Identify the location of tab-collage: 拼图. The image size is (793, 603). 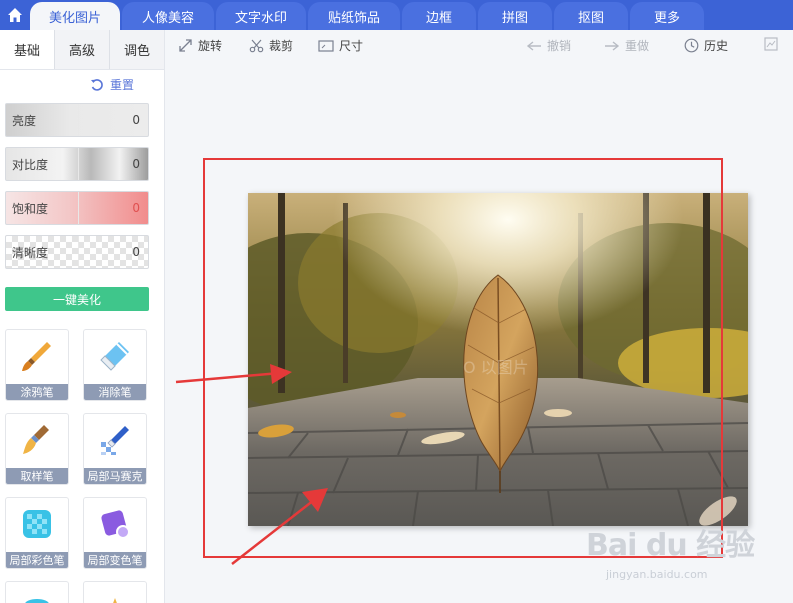
(515, 16).